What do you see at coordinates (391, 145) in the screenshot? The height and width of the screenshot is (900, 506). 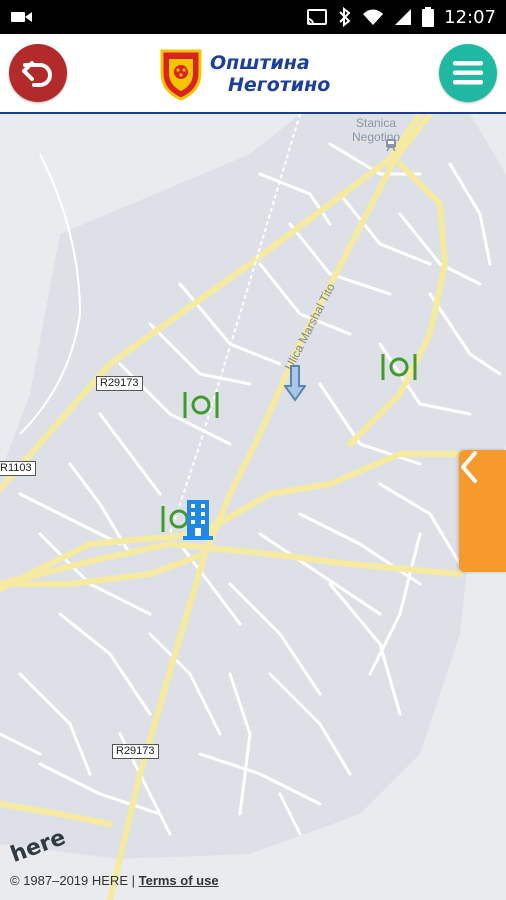 I see `train-station-icon` at bounding box center [391, 145].